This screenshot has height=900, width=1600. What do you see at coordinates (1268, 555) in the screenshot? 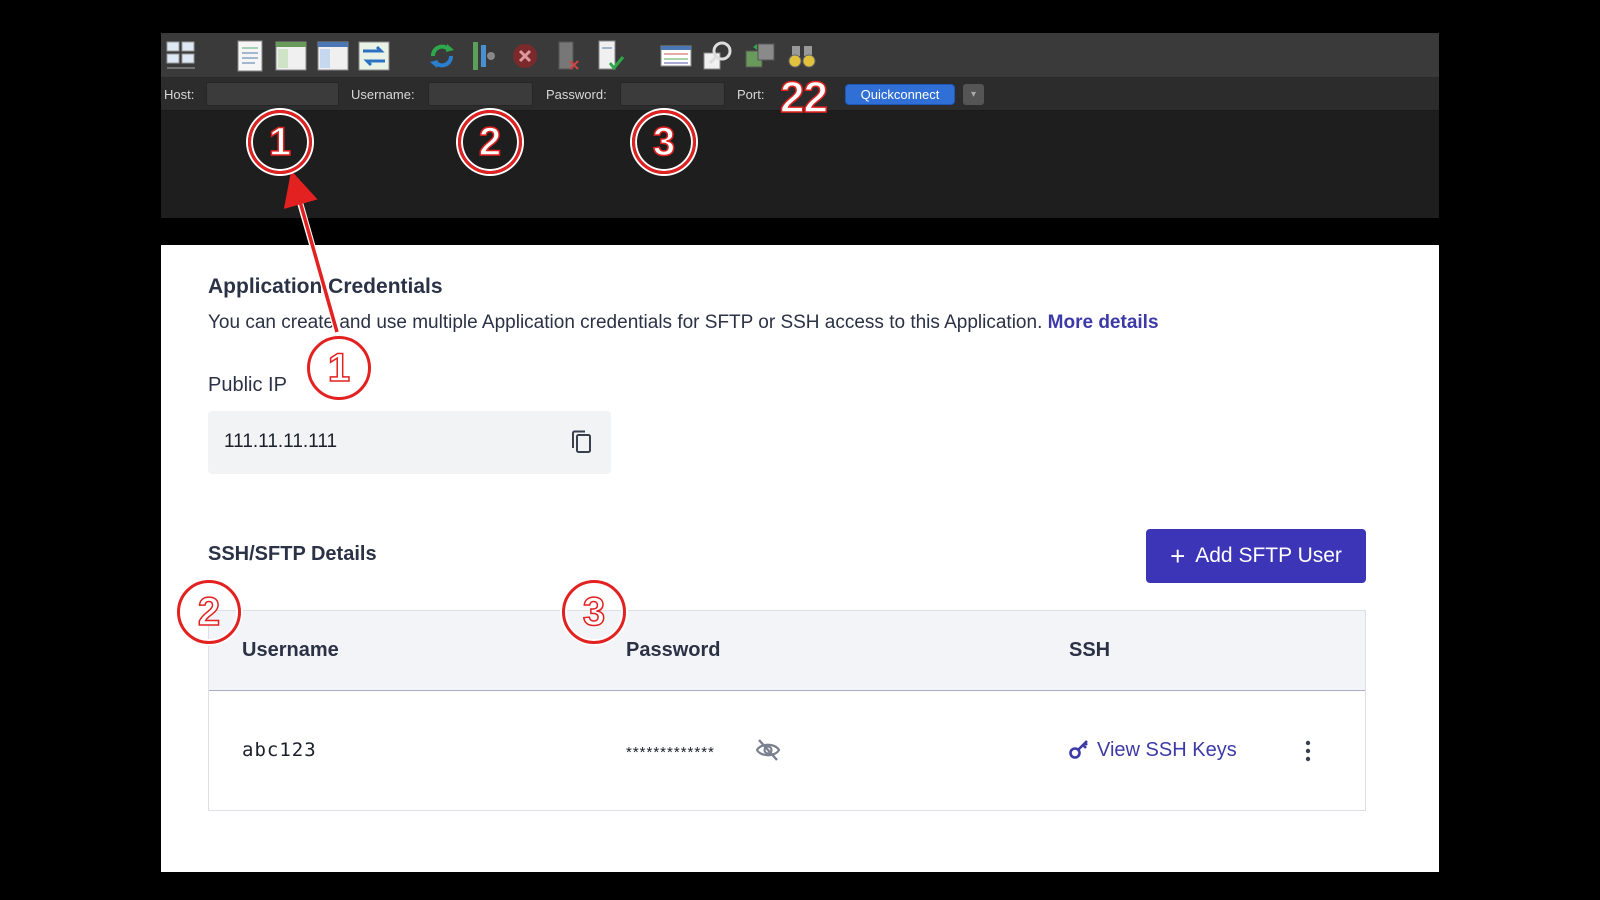
I see `add-sftp-user-label: Add SFTP User` at bounding box center [1268, 555].